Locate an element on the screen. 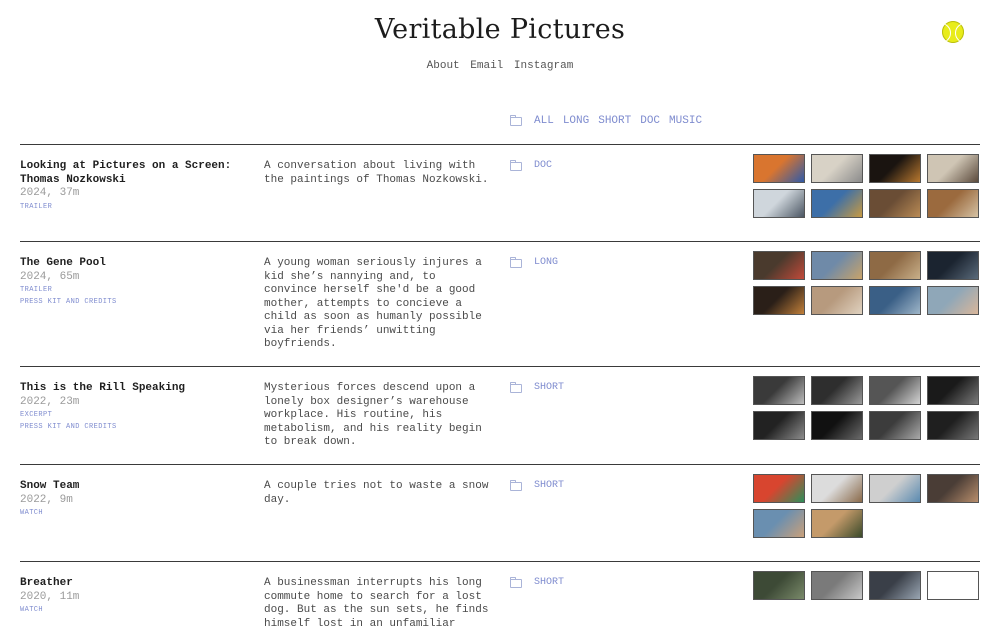 The height and width of the screenshot is (631, 1000). film-title-text: Snow Team is located at coordinates (49, 486).